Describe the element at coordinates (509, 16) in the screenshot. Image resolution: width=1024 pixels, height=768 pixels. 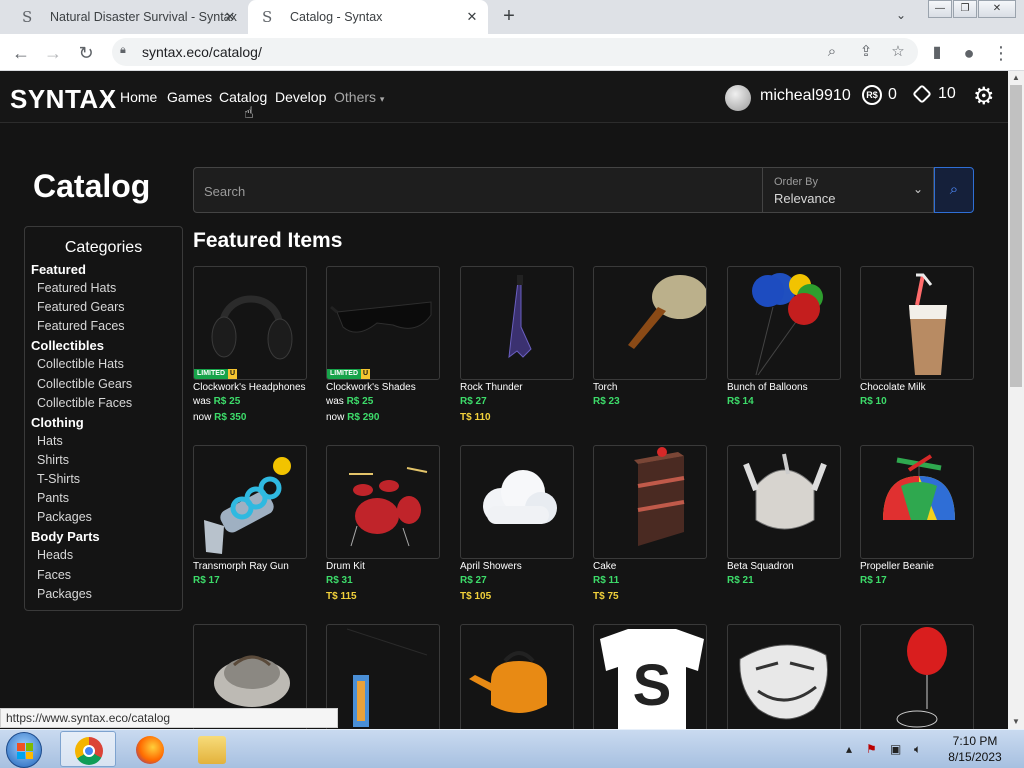
I see `new-tab-icon: +` at that location.